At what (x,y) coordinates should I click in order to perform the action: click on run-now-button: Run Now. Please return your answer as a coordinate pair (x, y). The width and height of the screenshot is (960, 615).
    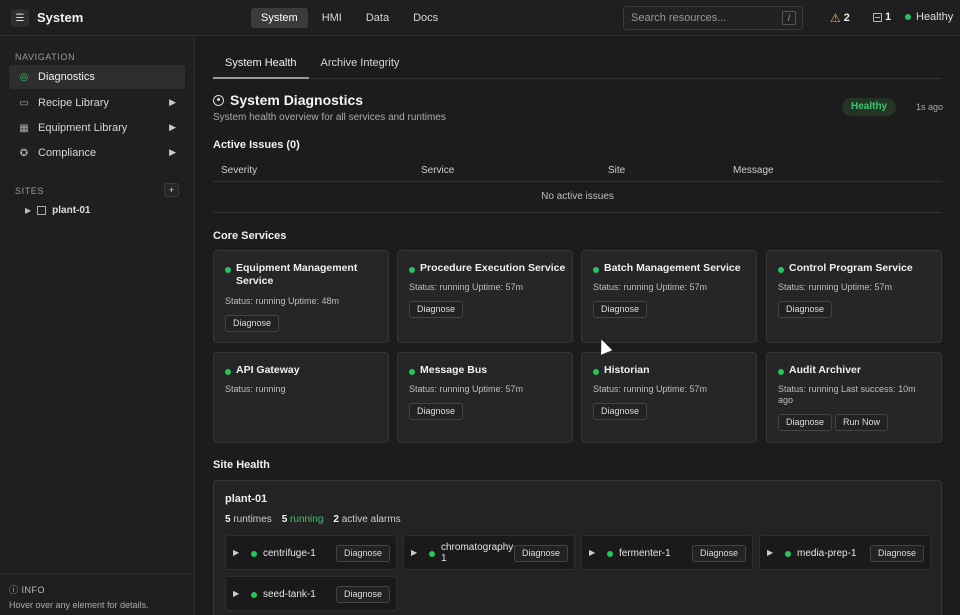
    Looking at the image, I should click on (862, 422).